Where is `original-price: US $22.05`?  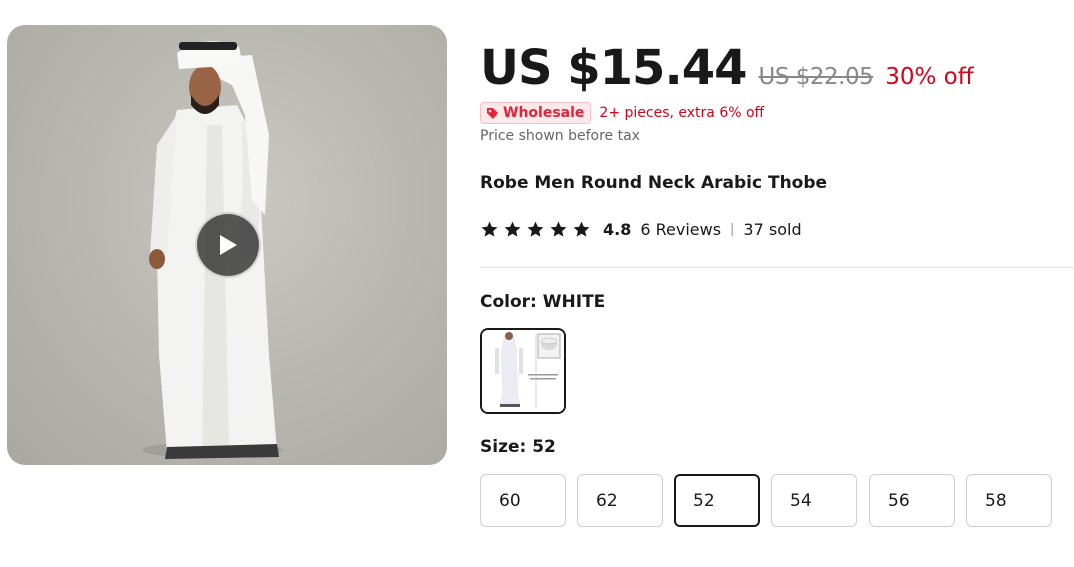
original-price: US $22.05 is located at coordinates (816, 77).